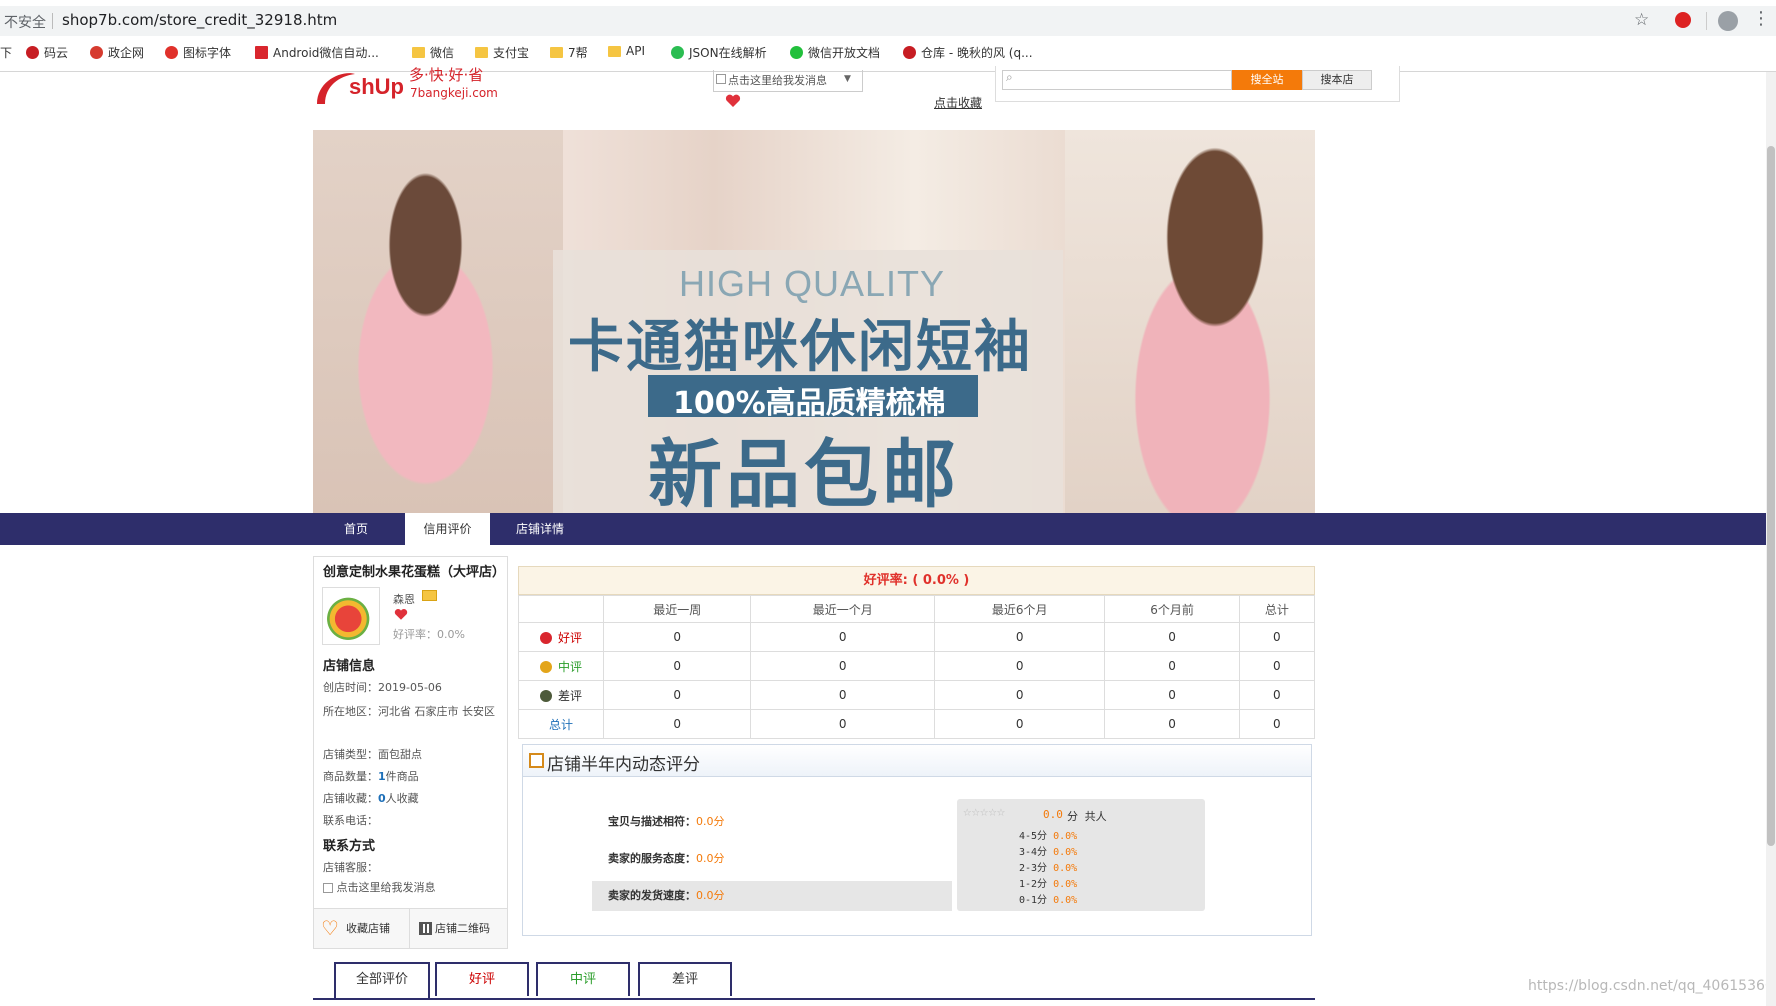  I want to click on bookmark-label: 码云, so click(56, 53).